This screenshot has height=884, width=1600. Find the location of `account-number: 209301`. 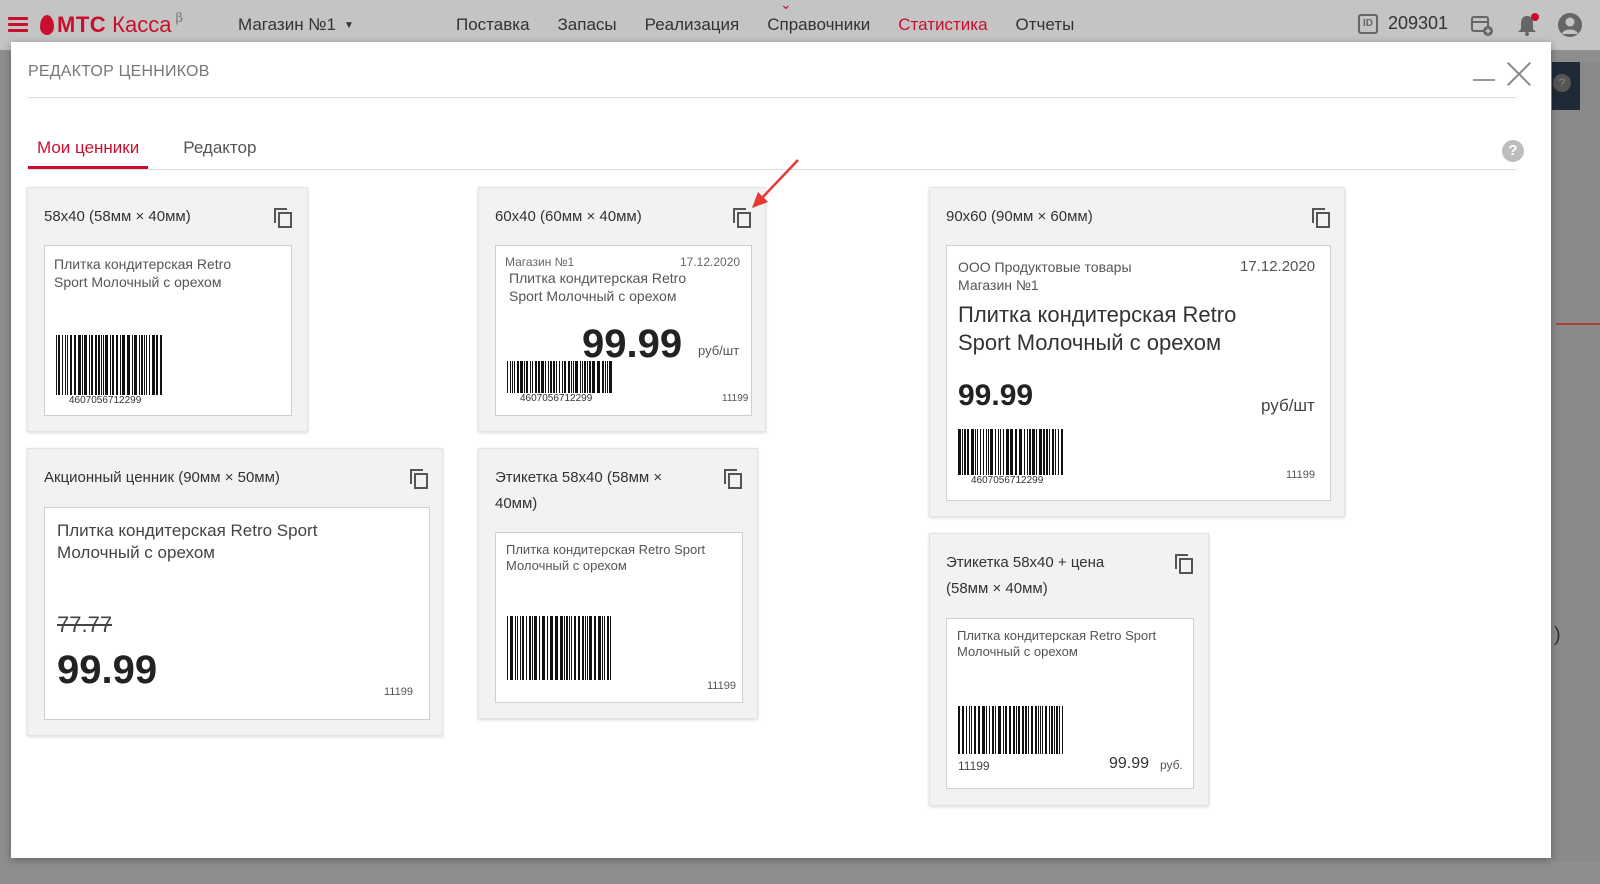

account-number: 209301 is located at coordinates (1418, 23).